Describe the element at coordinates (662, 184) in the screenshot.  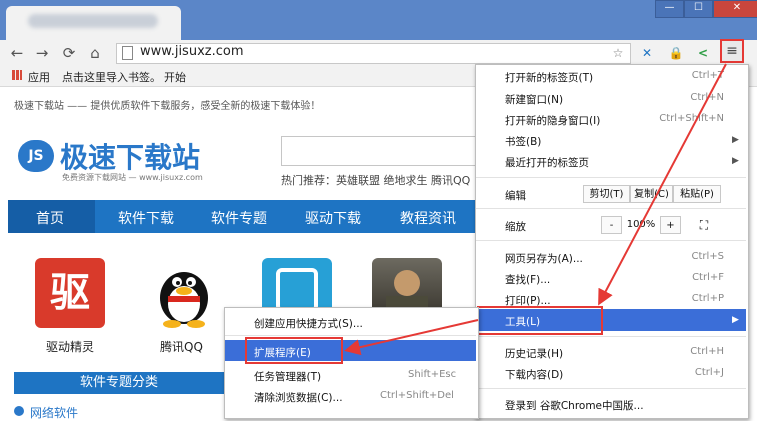
I see `annotation-arrow-menu-to-tools` at that location.